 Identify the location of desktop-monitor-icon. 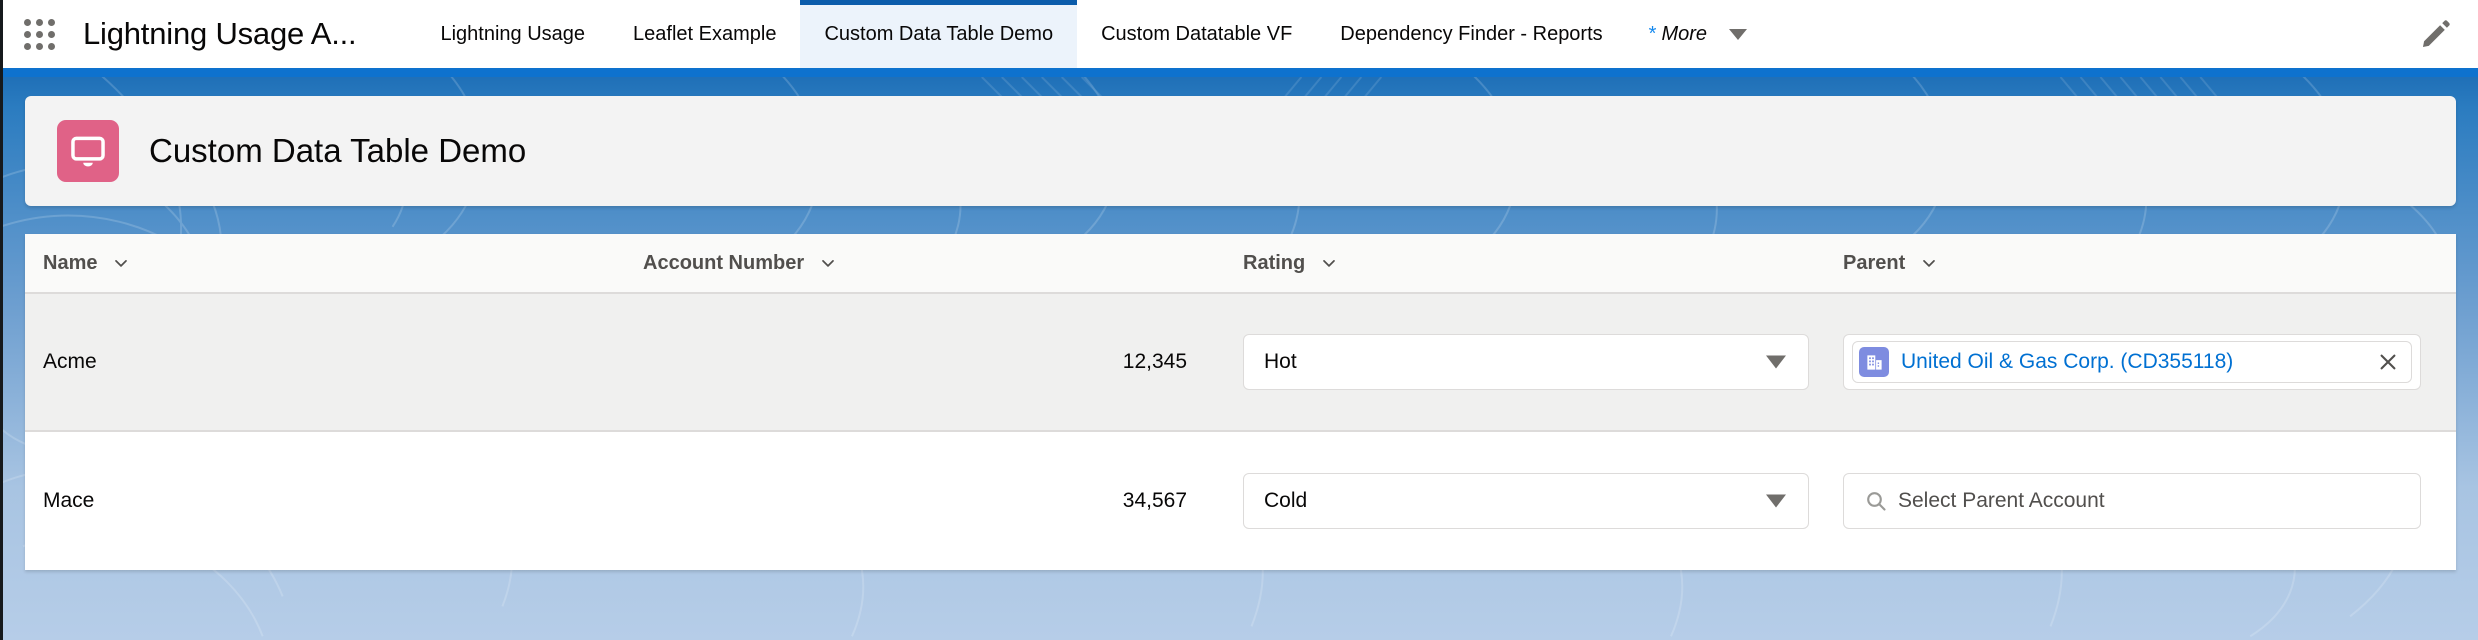
(88, 151).